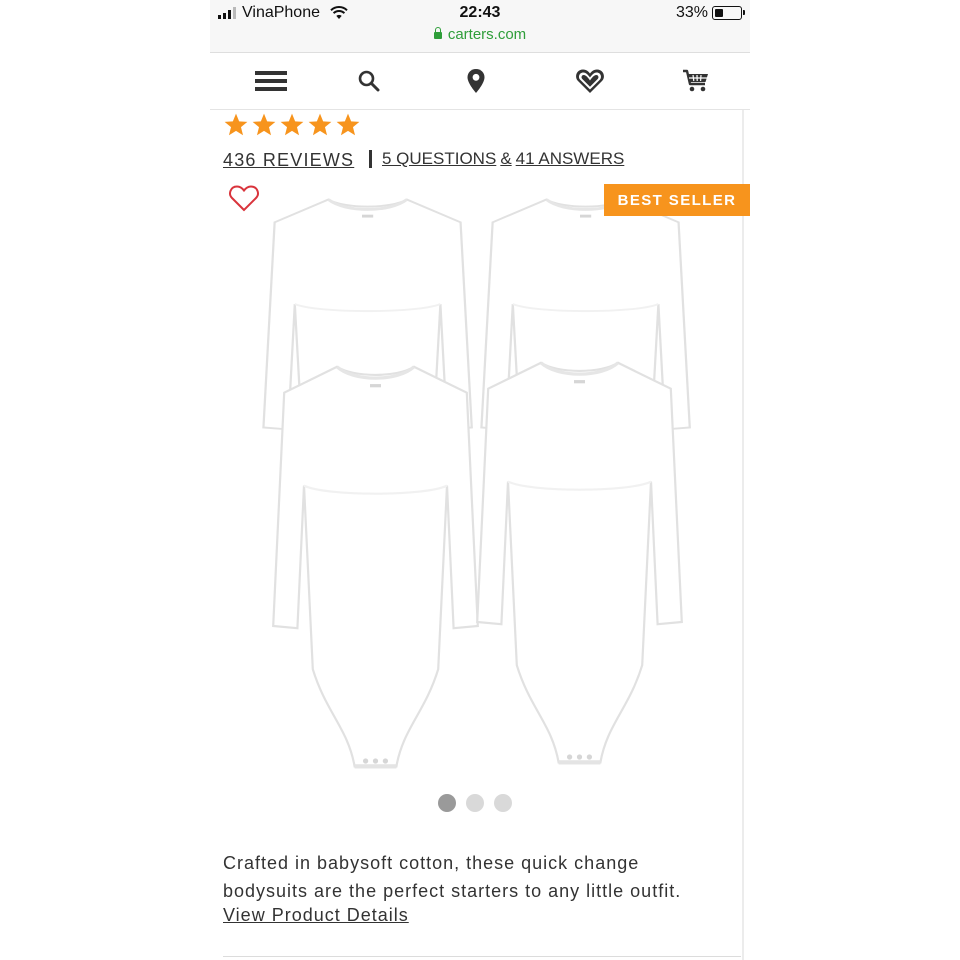 The height and width of the screenshot is (960, 960). I want to click on top-nav, so click(480, 81).